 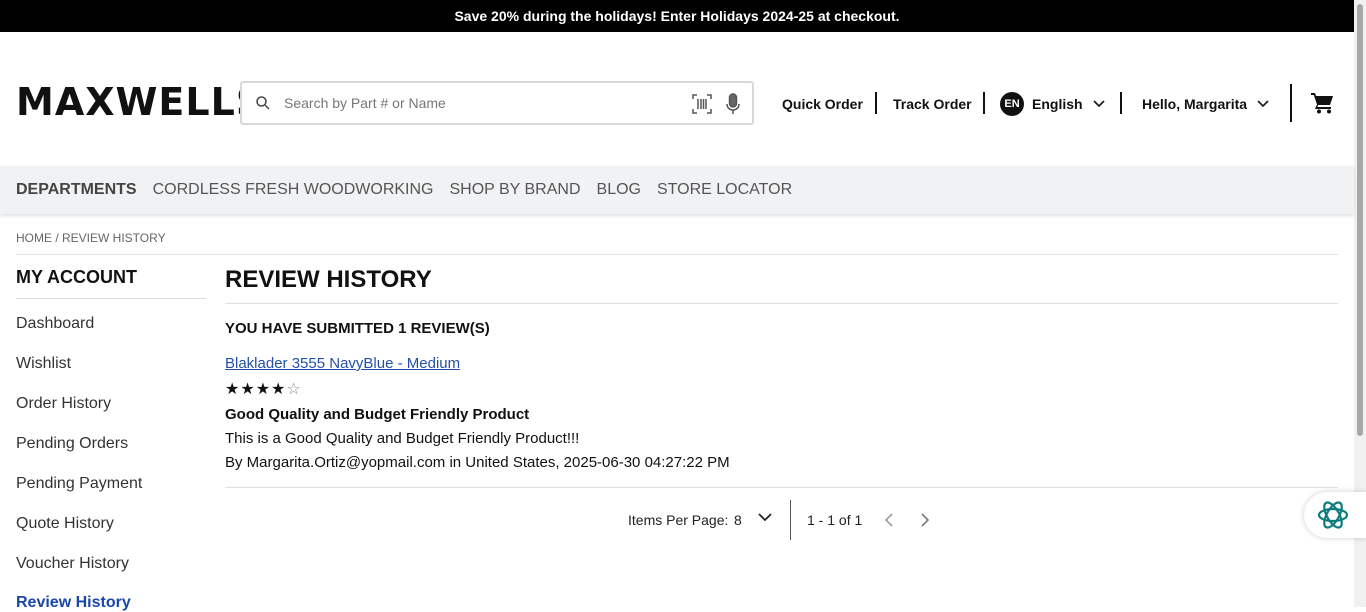 What do you see at coordinates (702, 104) in the screenshot?
I see `barcode-icon` at bounding box center [702, 104].